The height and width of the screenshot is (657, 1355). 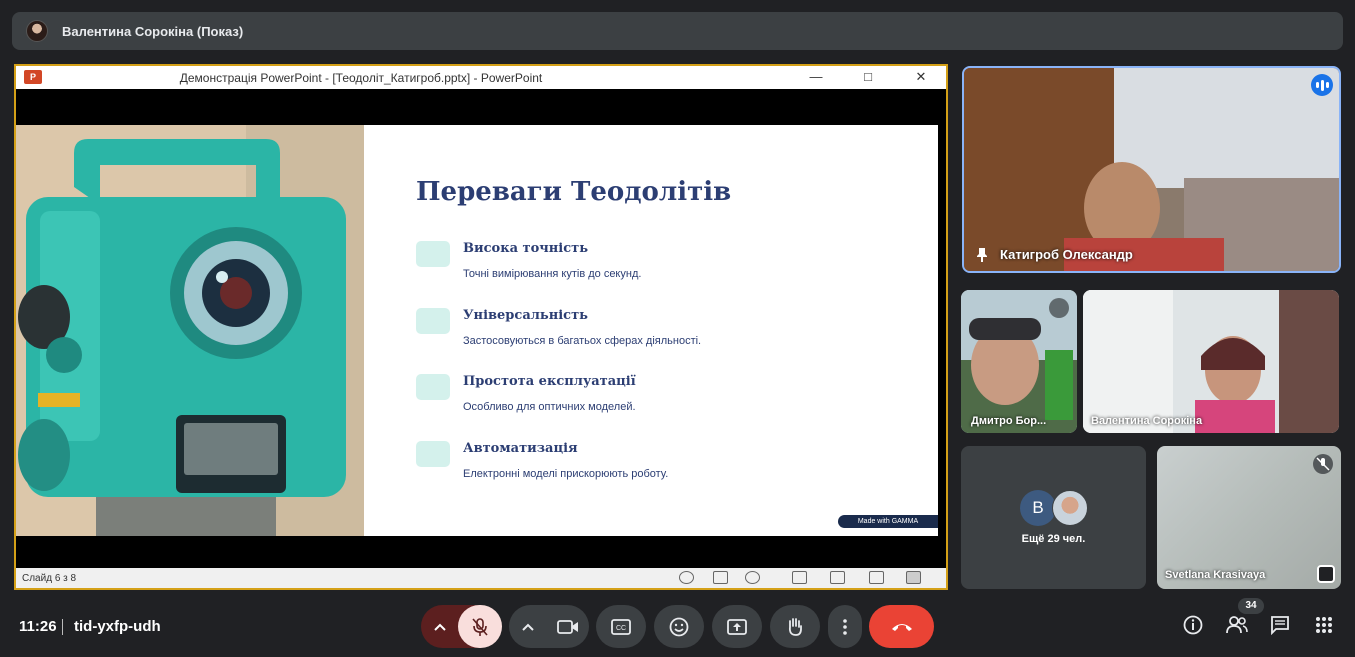 I want to click on svg-text: CC, so click(x=621, y=628).